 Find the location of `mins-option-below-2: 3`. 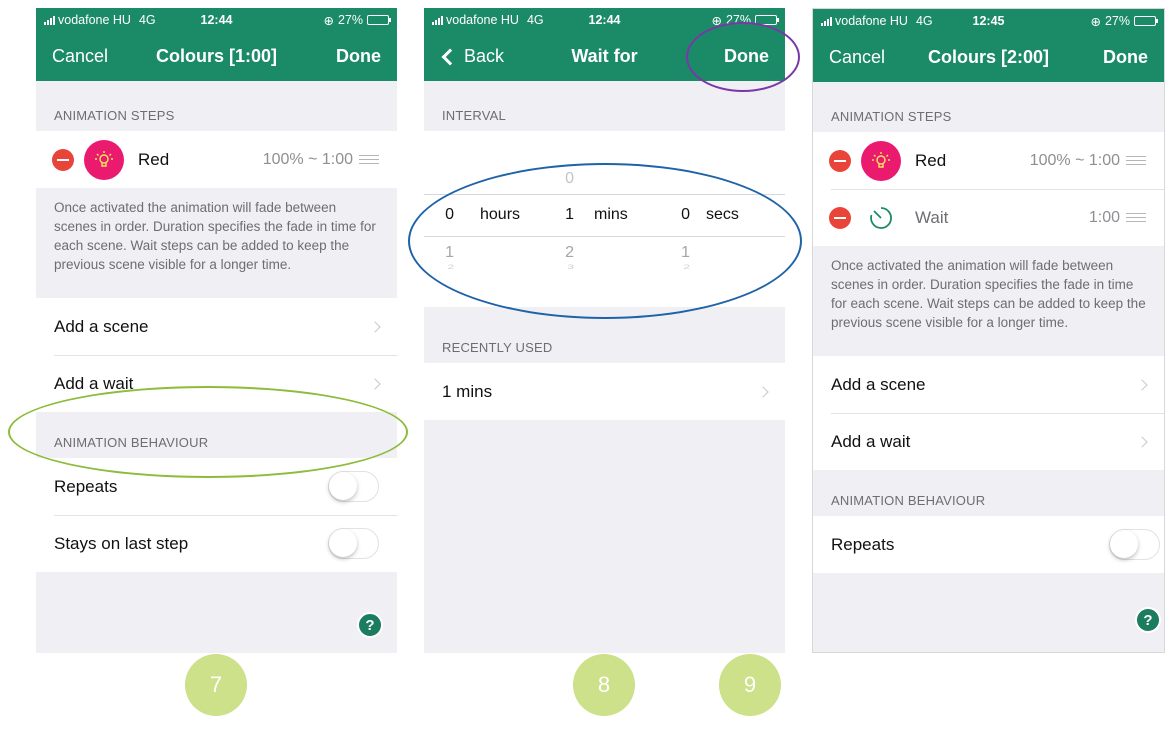

mins-option-below-2: 3 is located at coordinates (568, 267).